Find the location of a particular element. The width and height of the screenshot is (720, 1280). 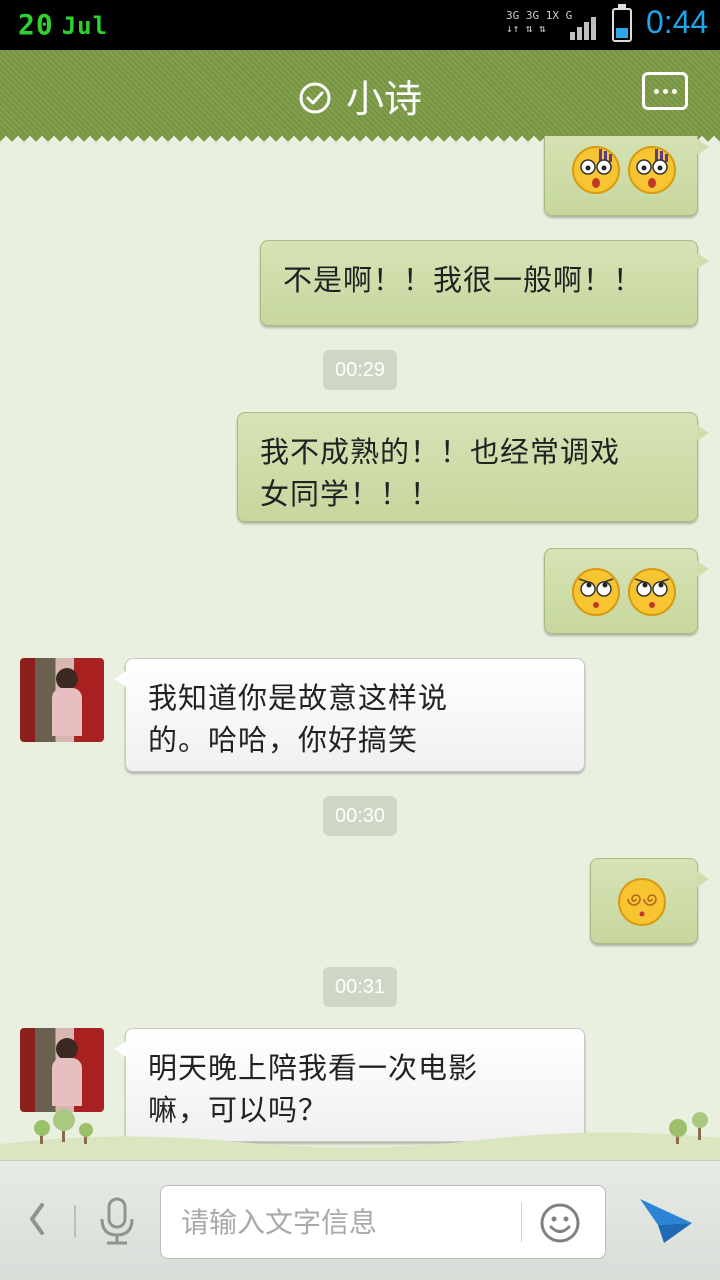

landscape-decoration is located at coordinates (360, 1135).